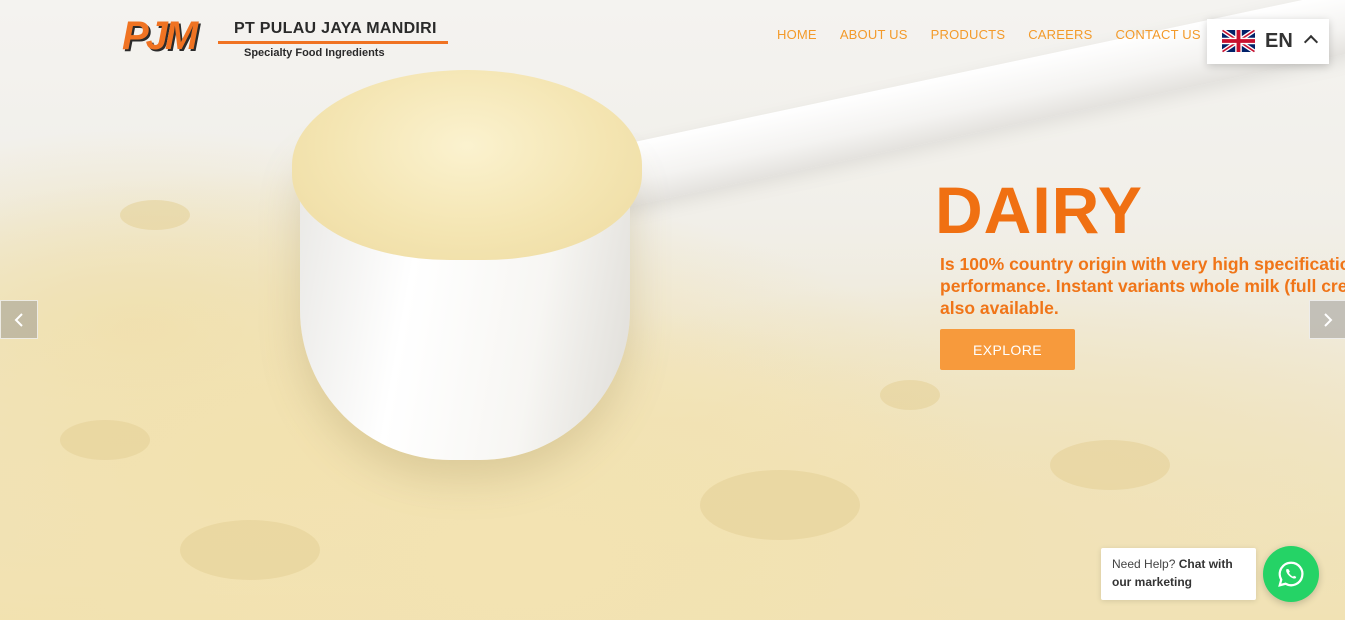  What do you see at coordinates (797, 34) in the screenshot?
I see `nav-home: HOME` at bounding box center [797, 34].